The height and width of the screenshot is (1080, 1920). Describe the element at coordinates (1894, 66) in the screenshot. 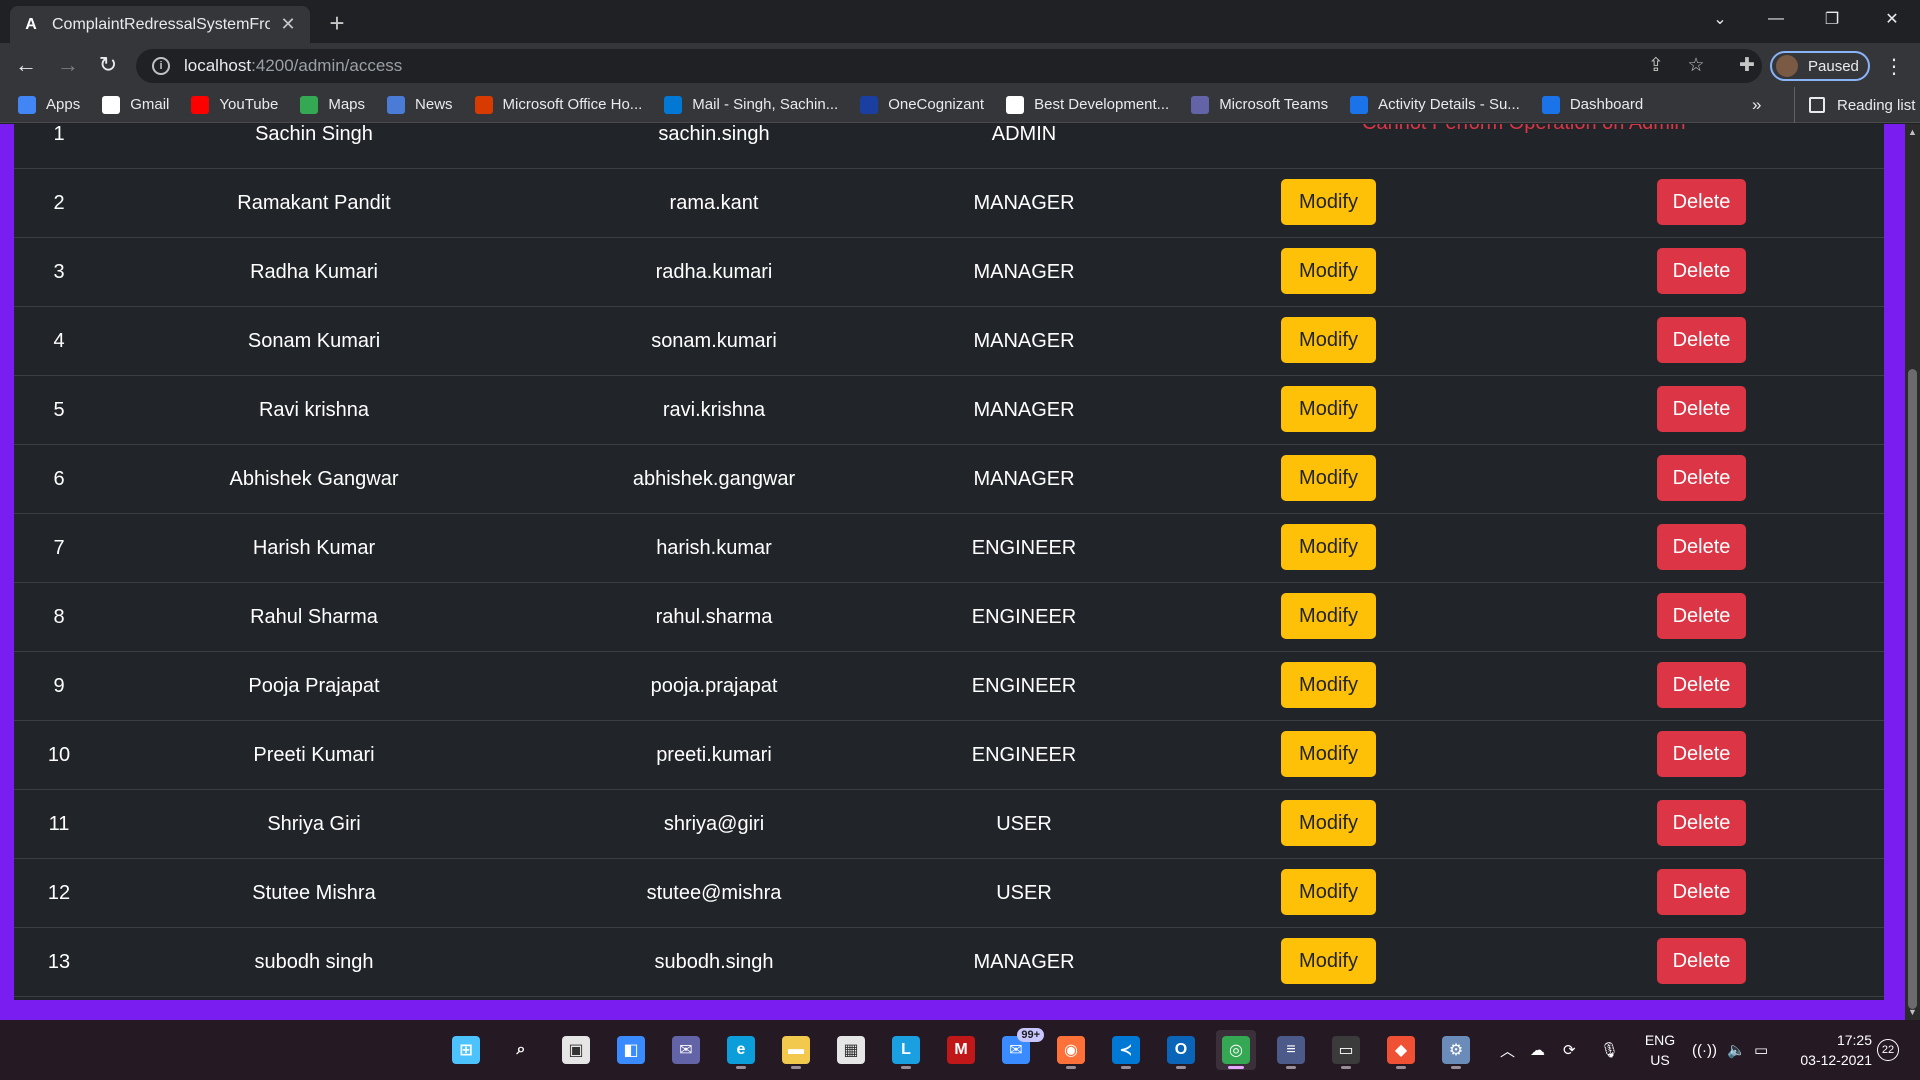

I see `more-menu-icon: ⋮` at that location.